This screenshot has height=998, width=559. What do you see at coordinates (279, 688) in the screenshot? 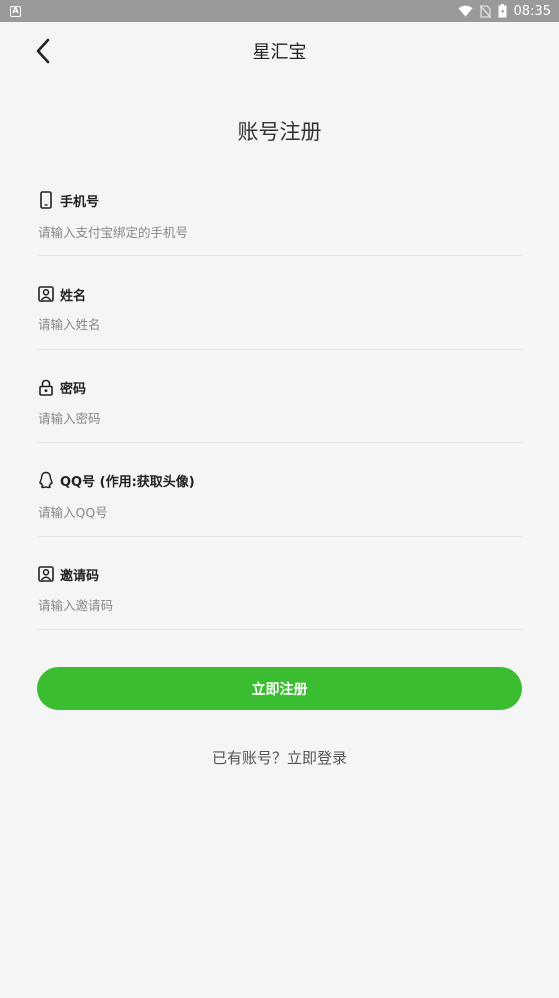
I see `register-button: 立即注册` at bounding box center [279, 688].